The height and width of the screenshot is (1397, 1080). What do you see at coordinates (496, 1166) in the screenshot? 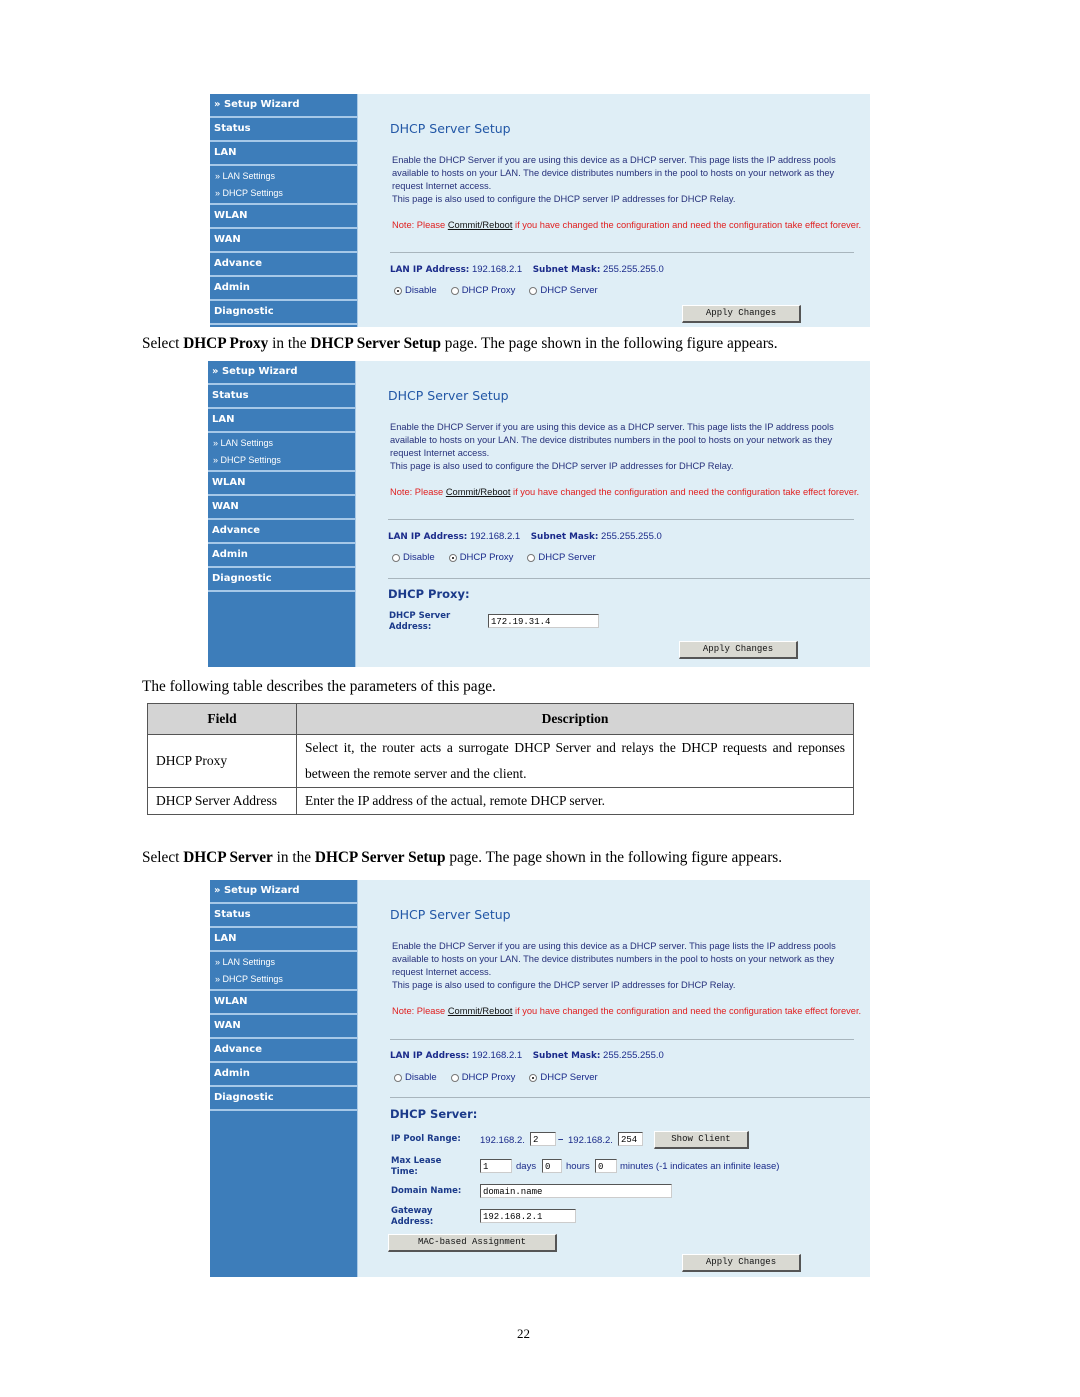
I see `lease-days-input: 1` at bounding box center [496, 1166].